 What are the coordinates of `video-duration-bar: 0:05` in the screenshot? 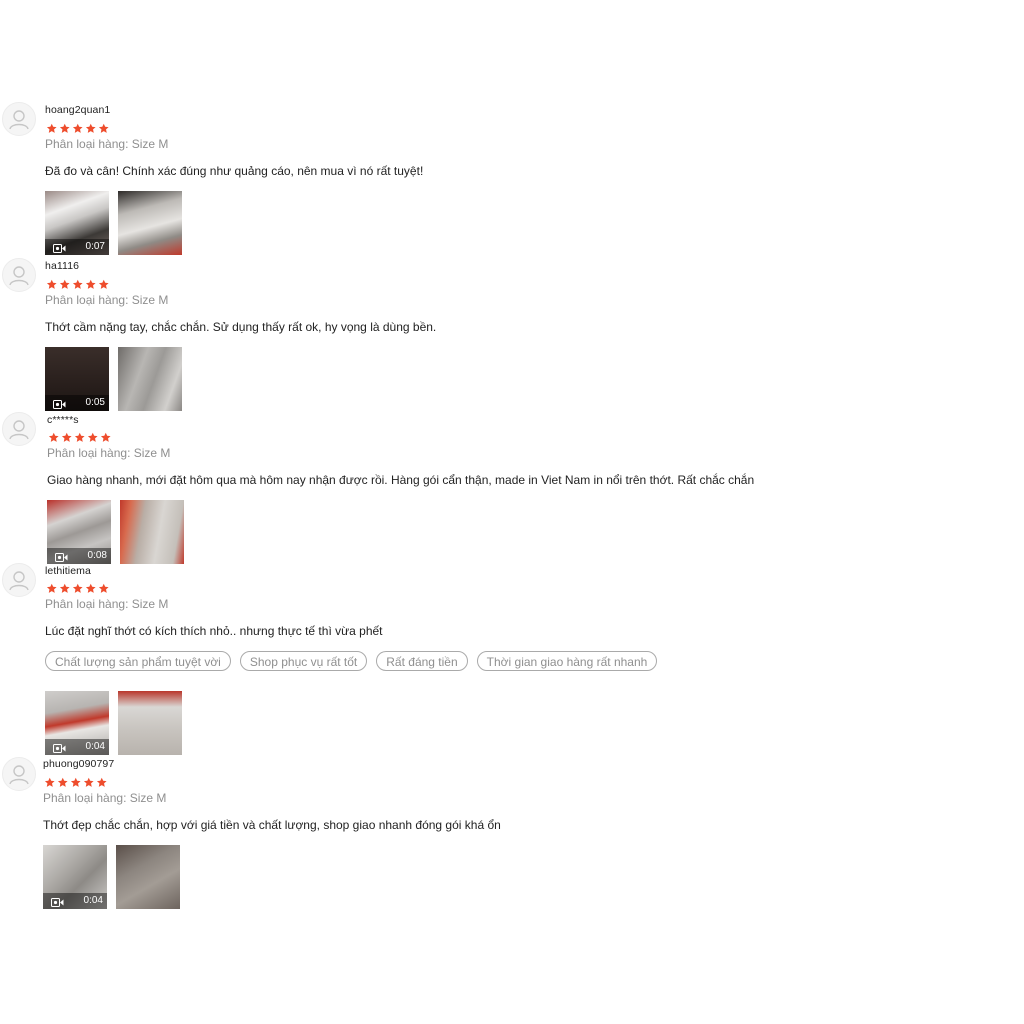 It's located at (77, 403).